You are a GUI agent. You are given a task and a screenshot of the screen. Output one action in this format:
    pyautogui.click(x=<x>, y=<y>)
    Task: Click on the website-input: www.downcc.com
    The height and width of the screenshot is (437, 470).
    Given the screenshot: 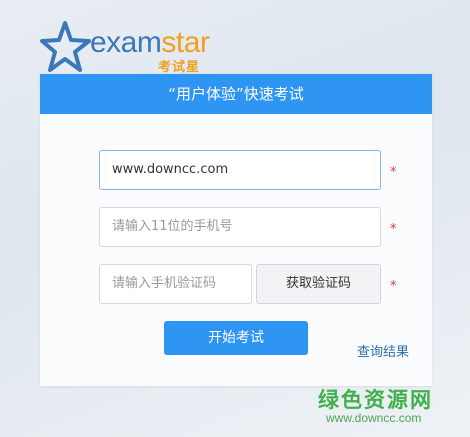 What is the action you would take?
    pyautogui.click(x=240, y=170)
    